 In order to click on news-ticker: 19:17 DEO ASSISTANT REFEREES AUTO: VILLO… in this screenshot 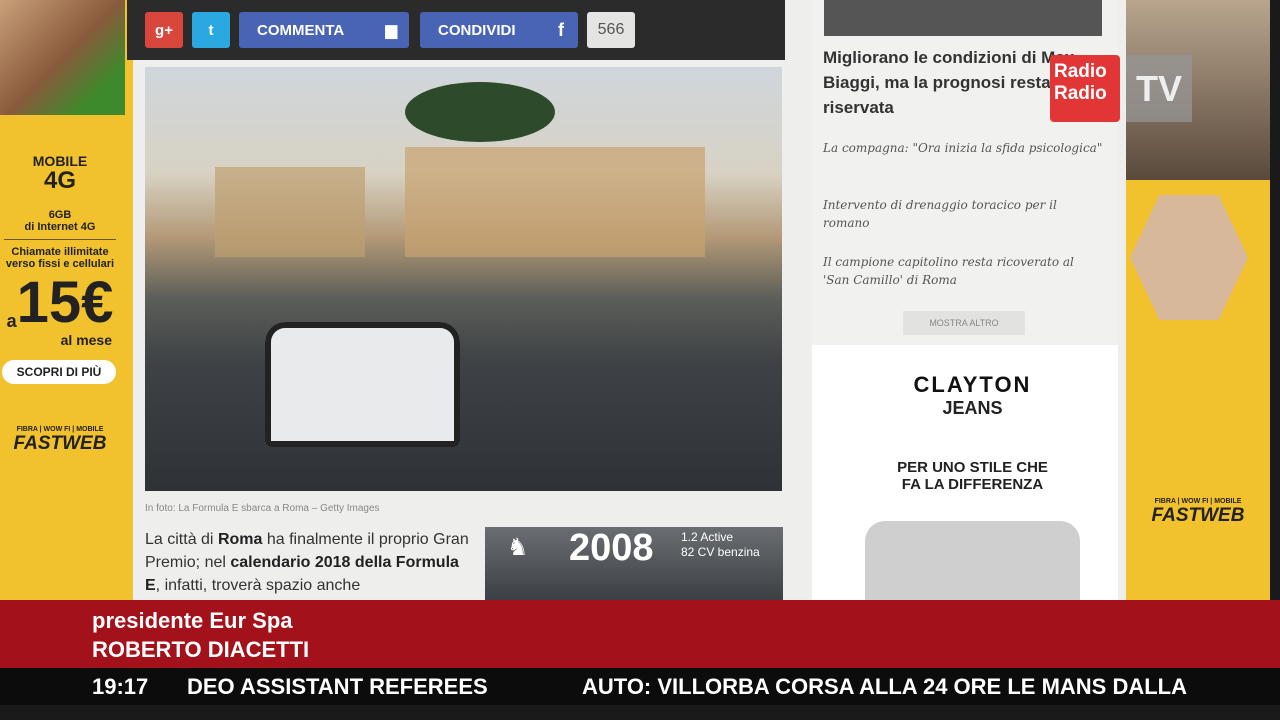, I will do `click(640, 686)`.